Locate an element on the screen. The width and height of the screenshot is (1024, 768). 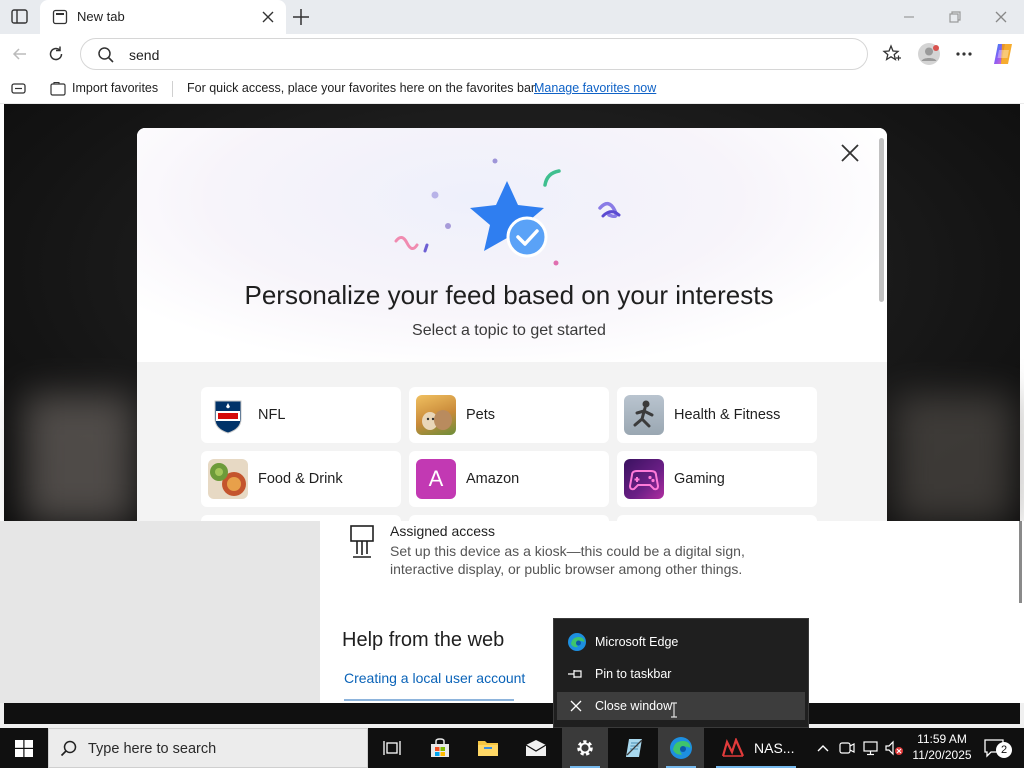
topic-label: Health & Fitness is located at coordinates (727, 415).